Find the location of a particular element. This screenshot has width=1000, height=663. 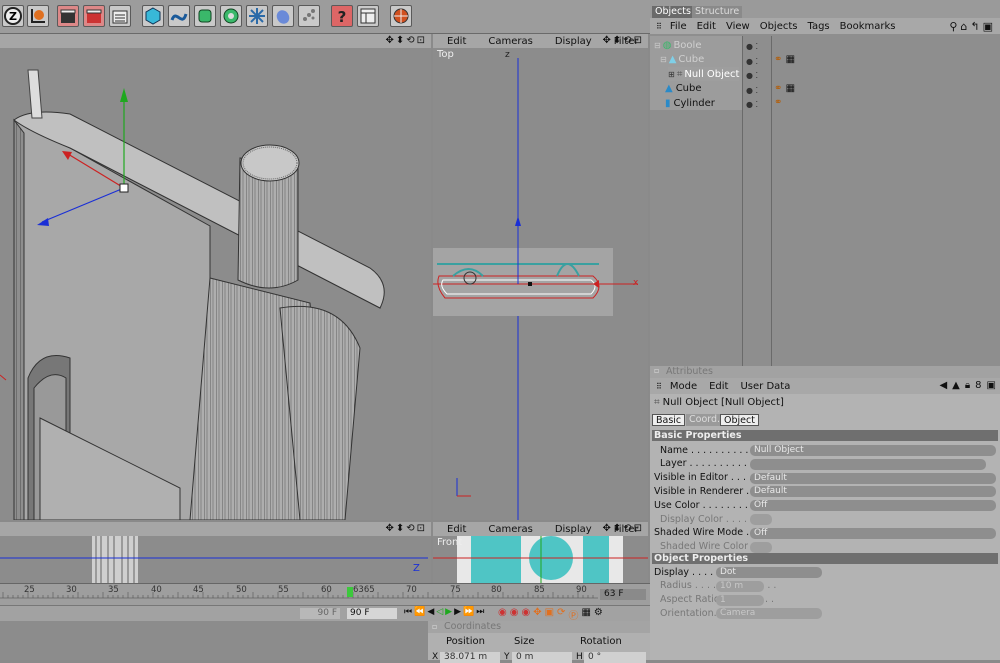

menu-view: View is located at coordinates (738, 26).